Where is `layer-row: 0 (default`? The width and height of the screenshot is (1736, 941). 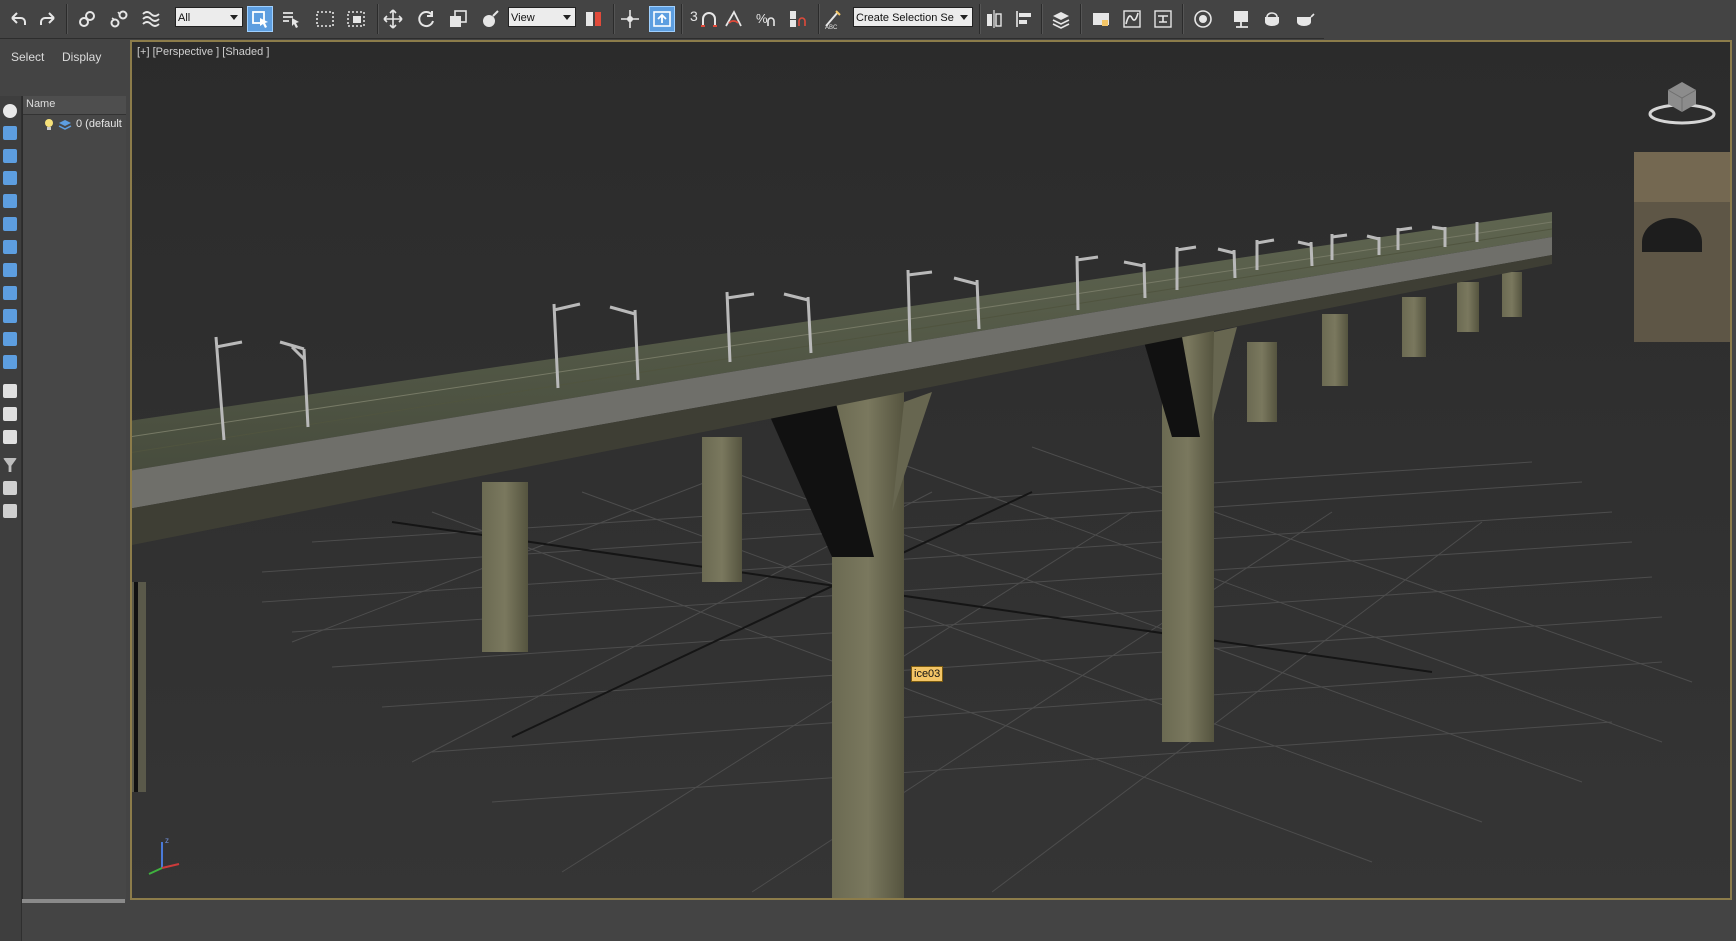
layer-row: 0 (default is located at coordinates (74, 125).